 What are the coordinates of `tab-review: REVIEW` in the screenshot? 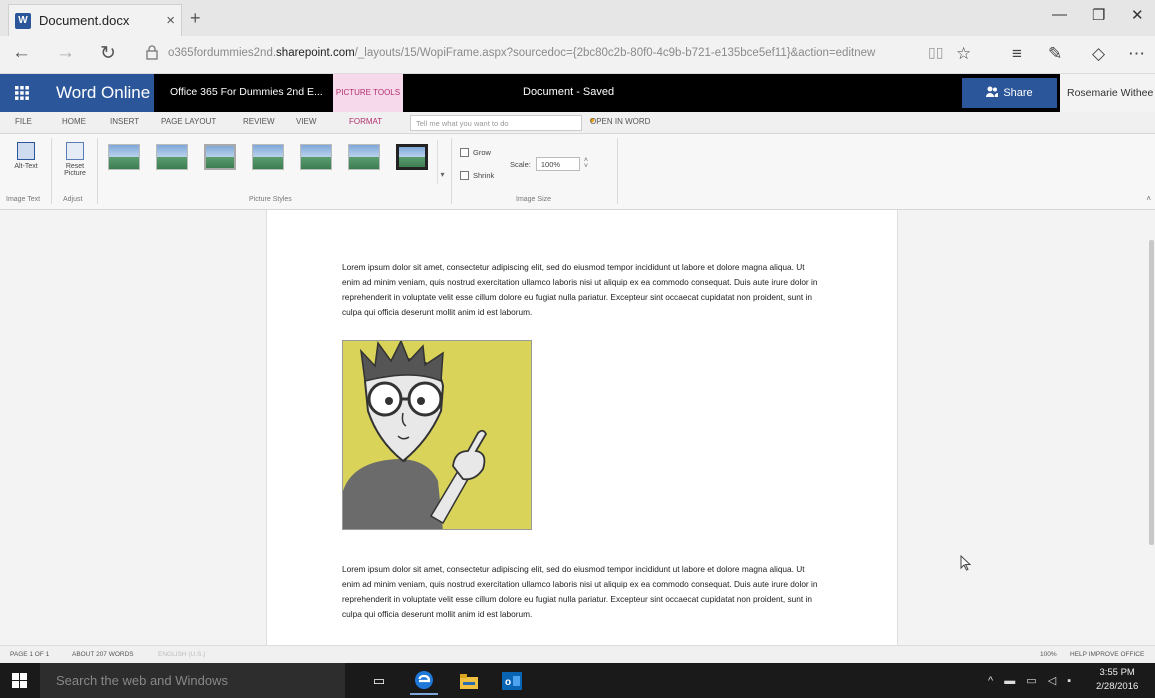 It's located at (259, 121).